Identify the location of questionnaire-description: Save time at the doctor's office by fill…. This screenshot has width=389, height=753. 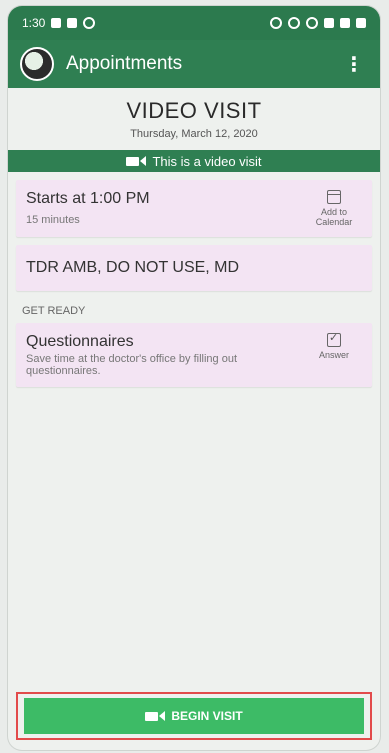
(132, 365).